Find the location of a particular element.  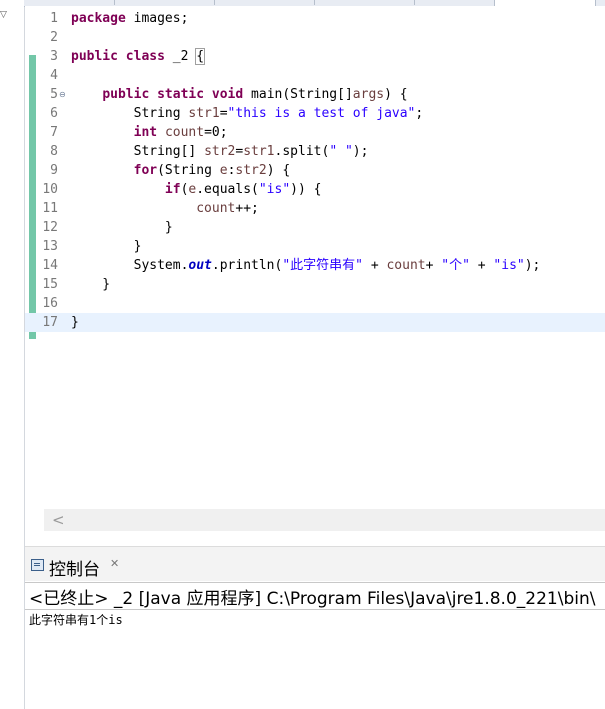

code-line: 16 is located at coordinates (315, 303).